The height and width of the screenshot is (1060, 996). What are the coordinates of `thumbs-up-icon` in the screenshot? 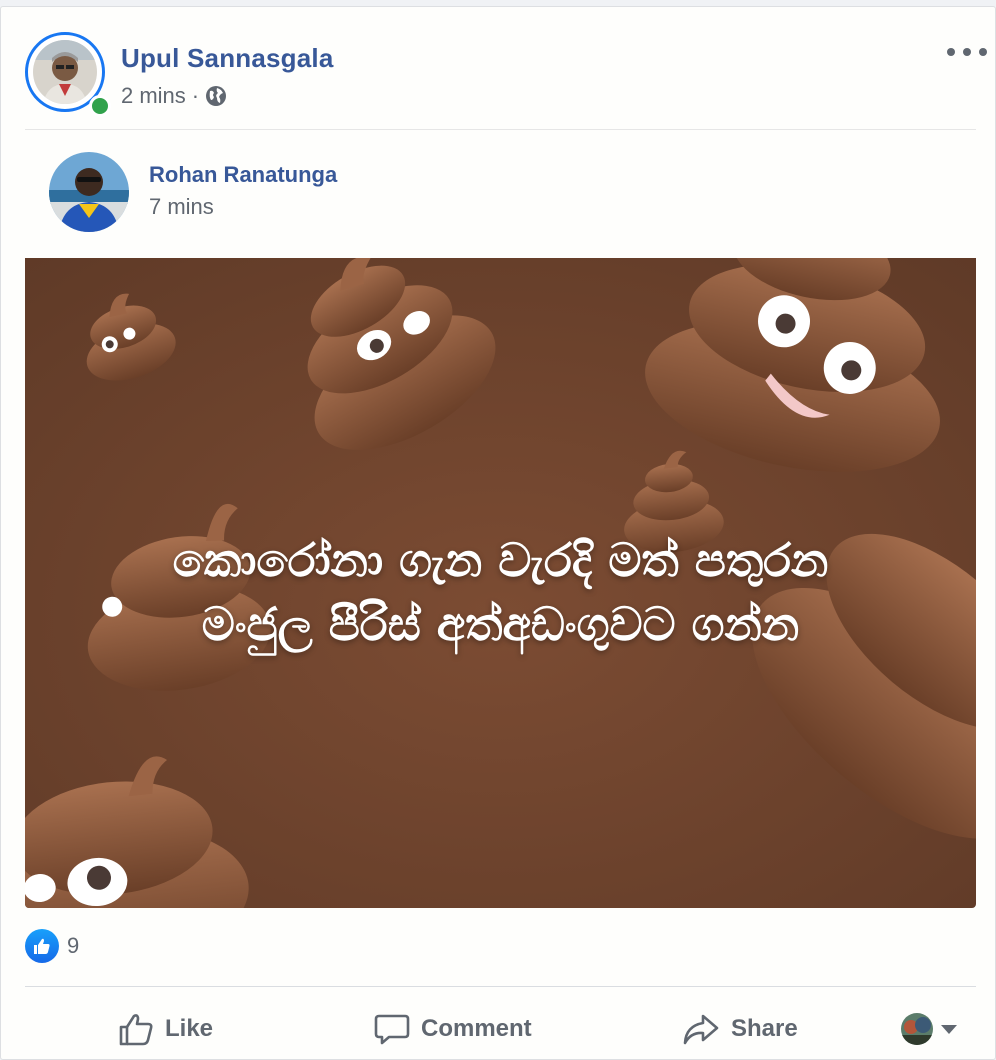 It's located at (136, 1030).